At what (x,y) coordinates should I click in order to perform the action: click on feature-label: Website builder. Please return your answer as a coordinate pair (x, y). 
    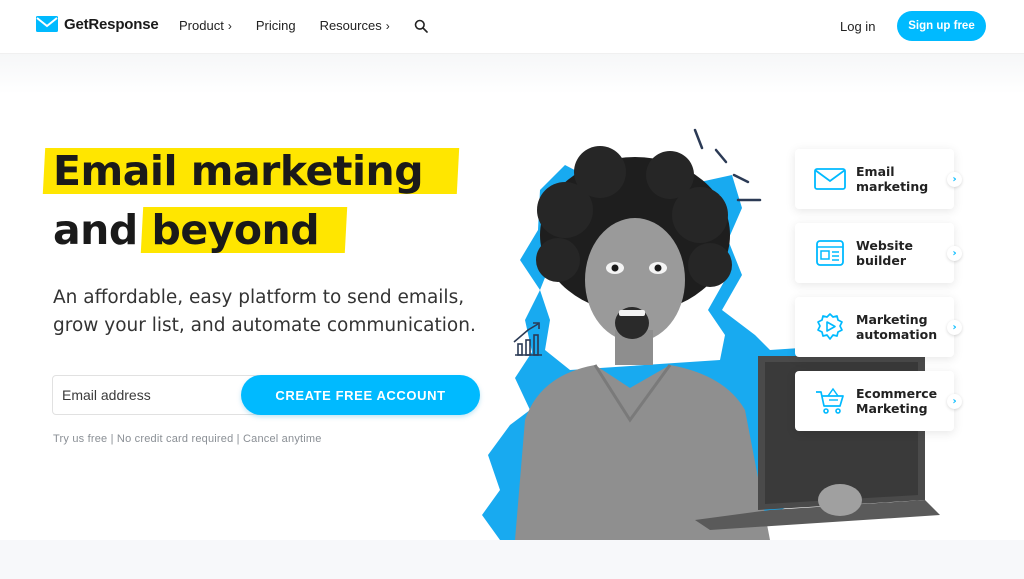
    Looking at the image, I should click on (884, 253).